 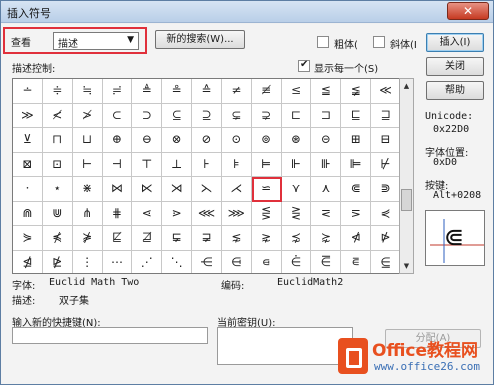 I want to click on symbol-cell: ⋮, so click(x=88, y=261).